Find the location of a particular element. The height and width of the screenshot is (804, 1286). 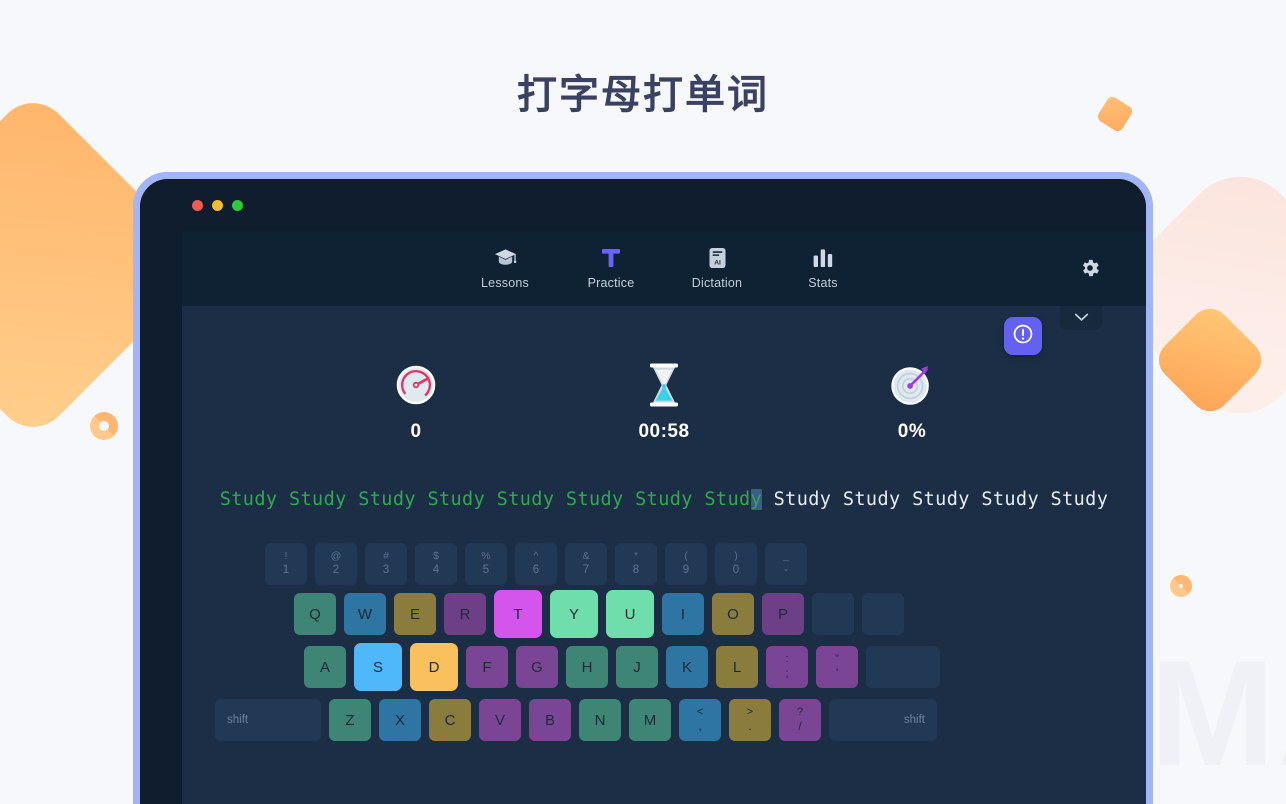

key-t: T is located at coordinates (518, 614).